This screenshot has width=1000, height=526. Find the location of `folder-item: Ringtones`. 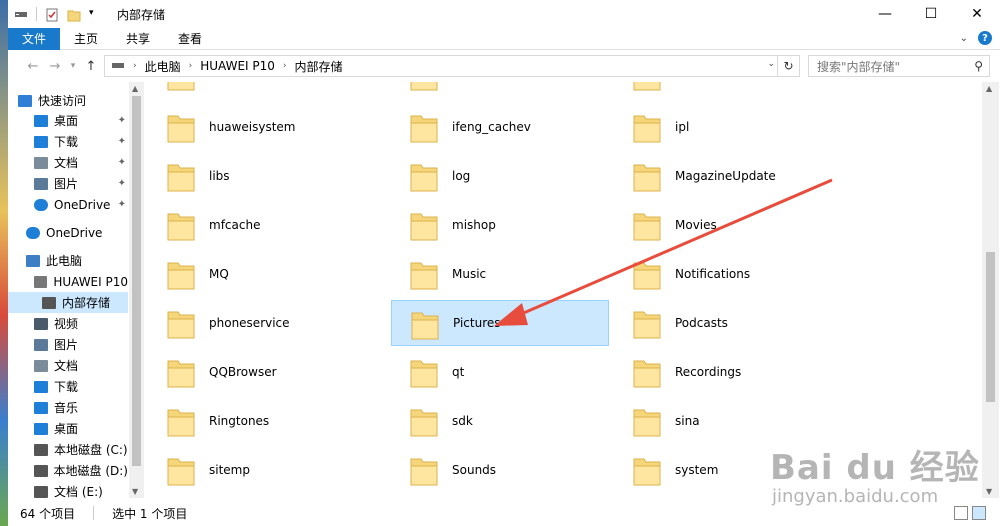

folder-item: Ringtones is located at coordinates (257, 421).